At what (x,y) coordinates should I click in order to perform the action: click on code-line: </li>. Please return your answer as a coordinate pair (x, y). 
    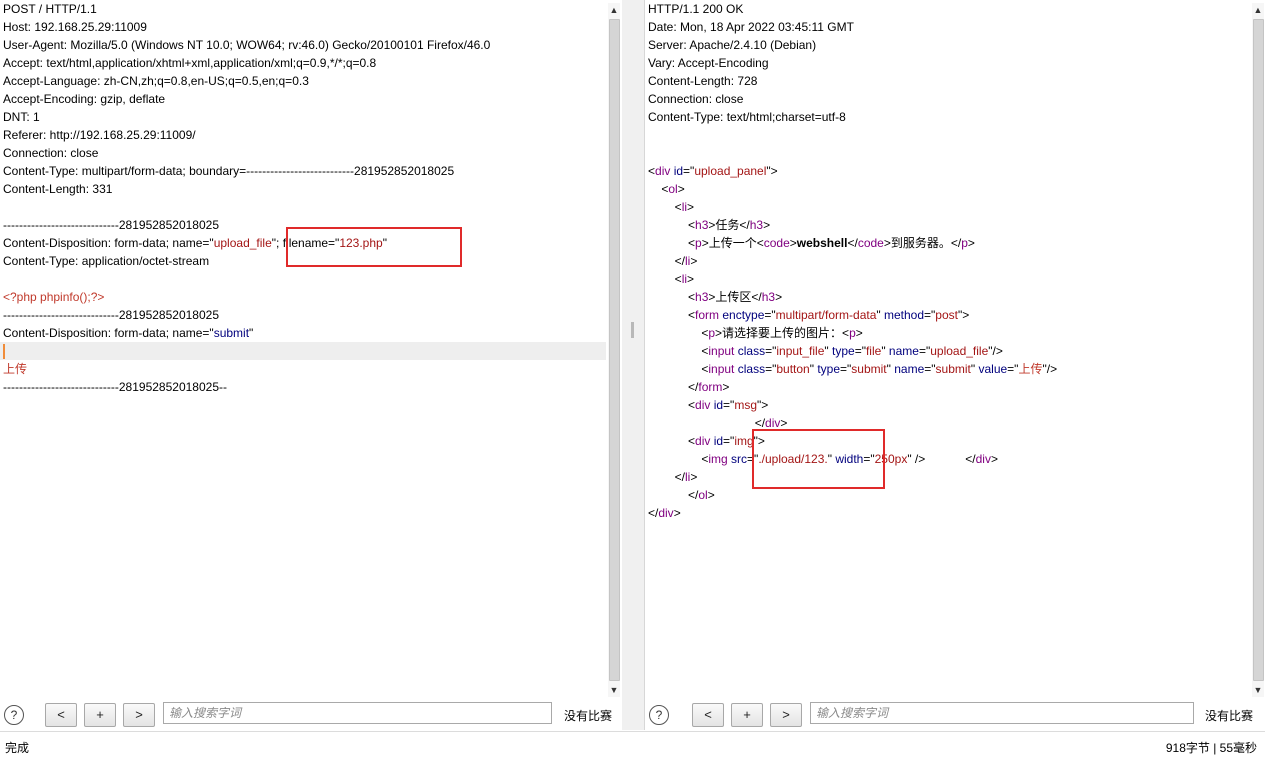
    Looking at the image, I should click on (947, 261).